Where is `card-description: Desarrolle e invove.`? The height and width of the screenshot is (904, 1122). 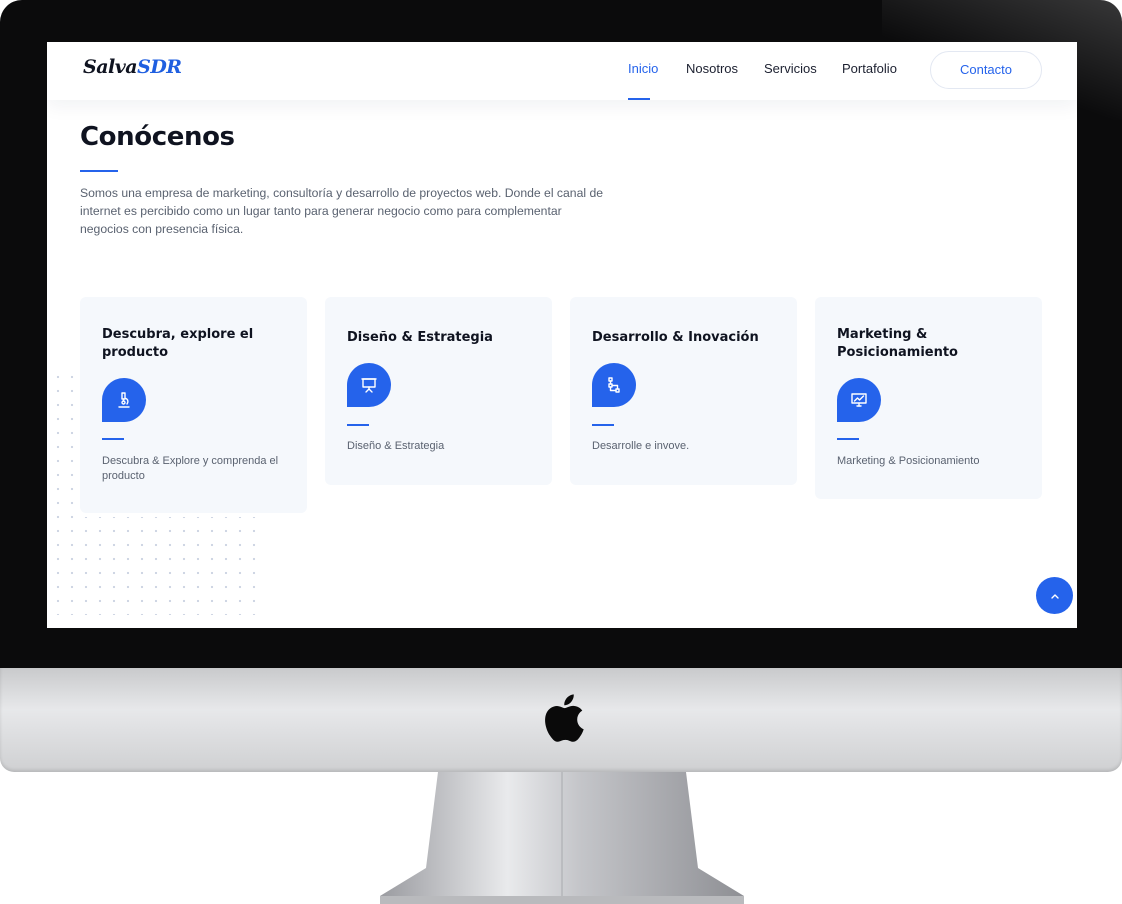
card-description: Desarrolle e invove. is located at coordinates (641, 446).